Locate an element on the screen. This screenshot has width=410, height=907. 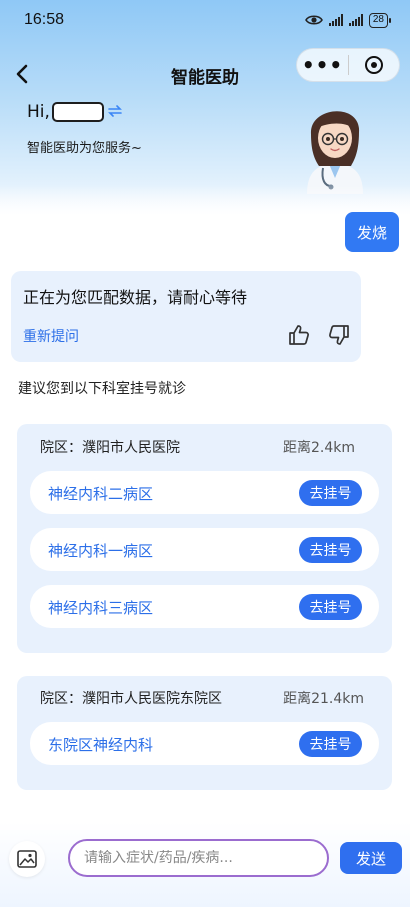
miniprogram-capsule: ••• is located at coordinates (348, 65).